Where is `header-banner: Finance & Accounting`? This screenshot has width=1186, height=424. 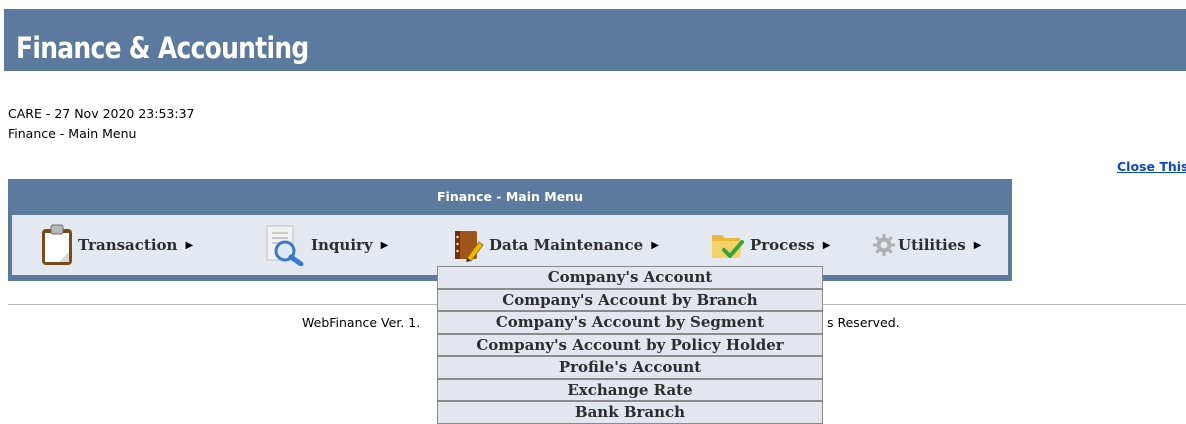
header-banner: Finance & Accounting is located at coordinates (595, 40).